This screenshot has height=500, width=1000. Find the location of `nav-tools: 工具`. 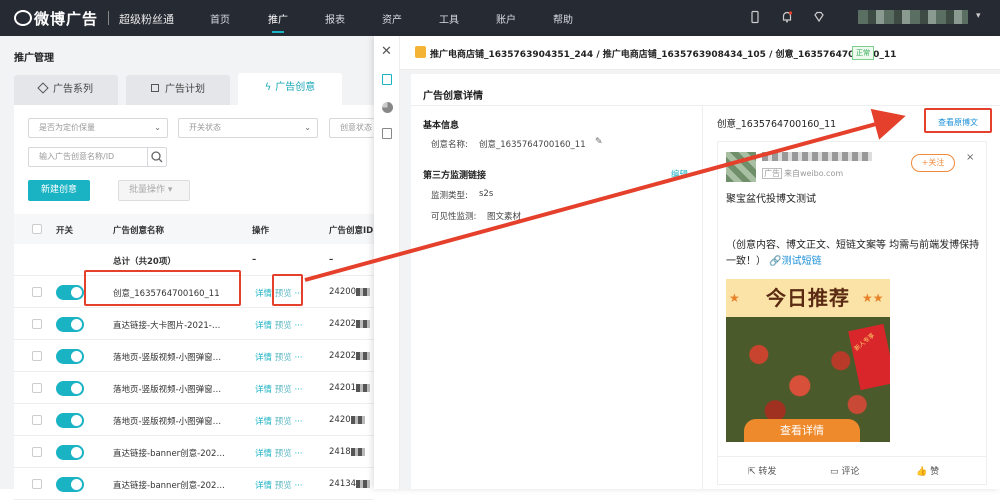

nav-tools: 工具 is located at coordinates (449, 18).